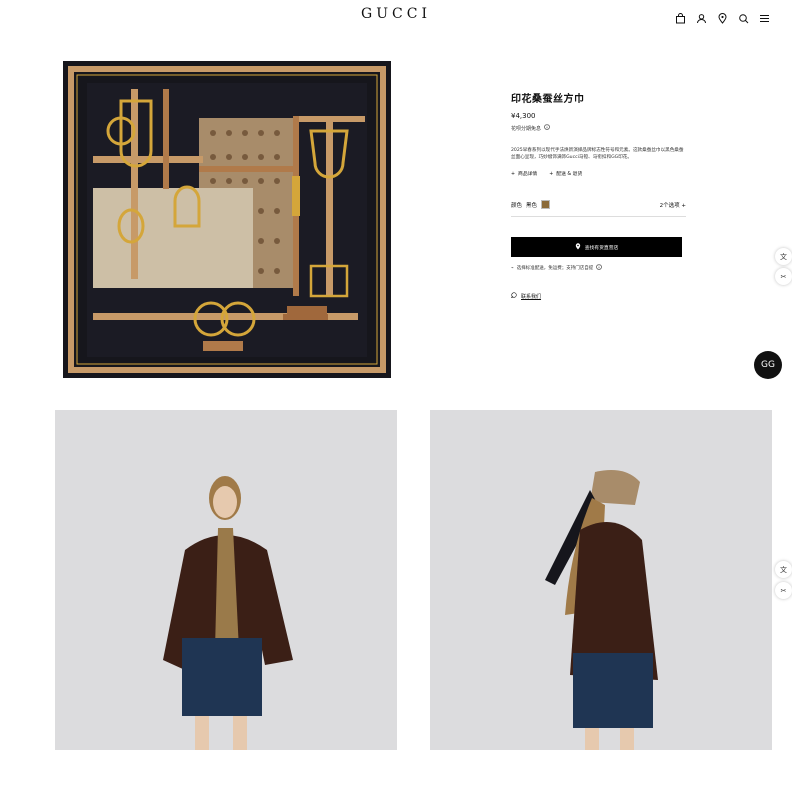  I want to click on location-icon, so click(722, 16).